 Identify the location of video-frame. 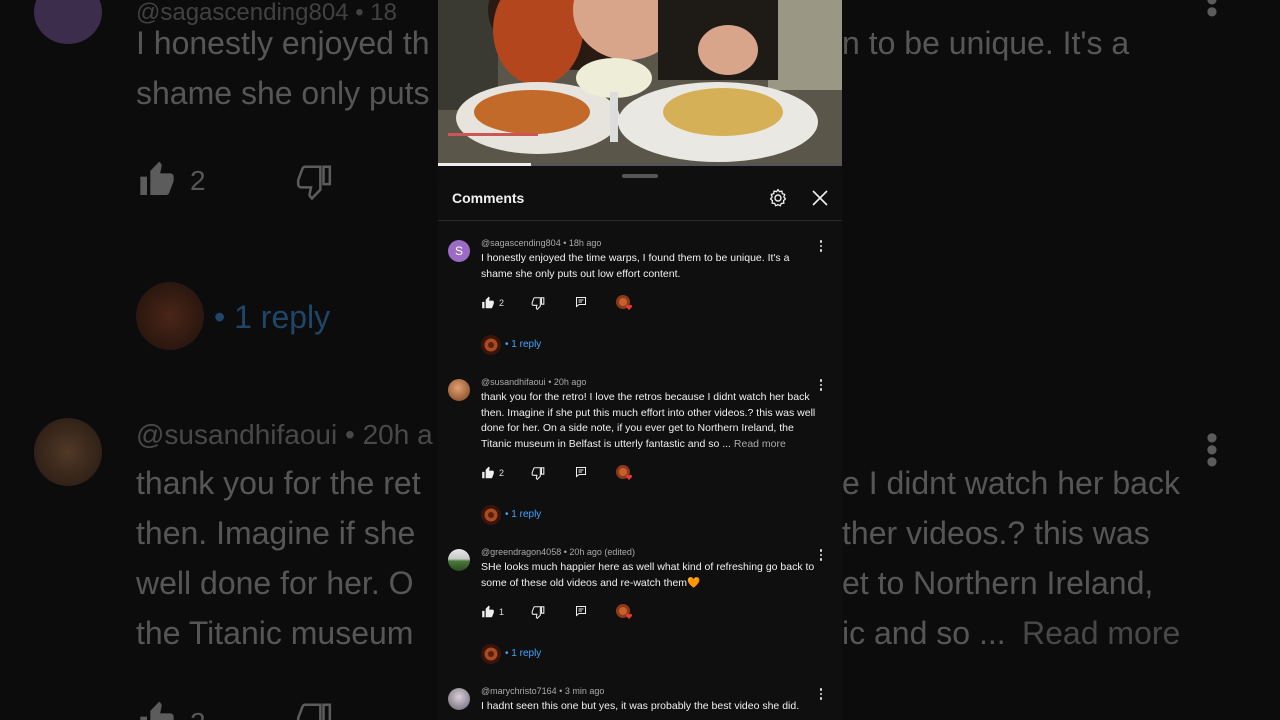
(640, 83).